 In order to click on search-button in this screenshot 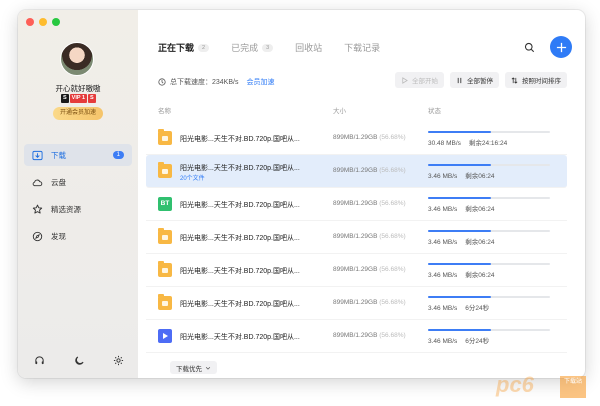, I will do `click(529, 47)`.